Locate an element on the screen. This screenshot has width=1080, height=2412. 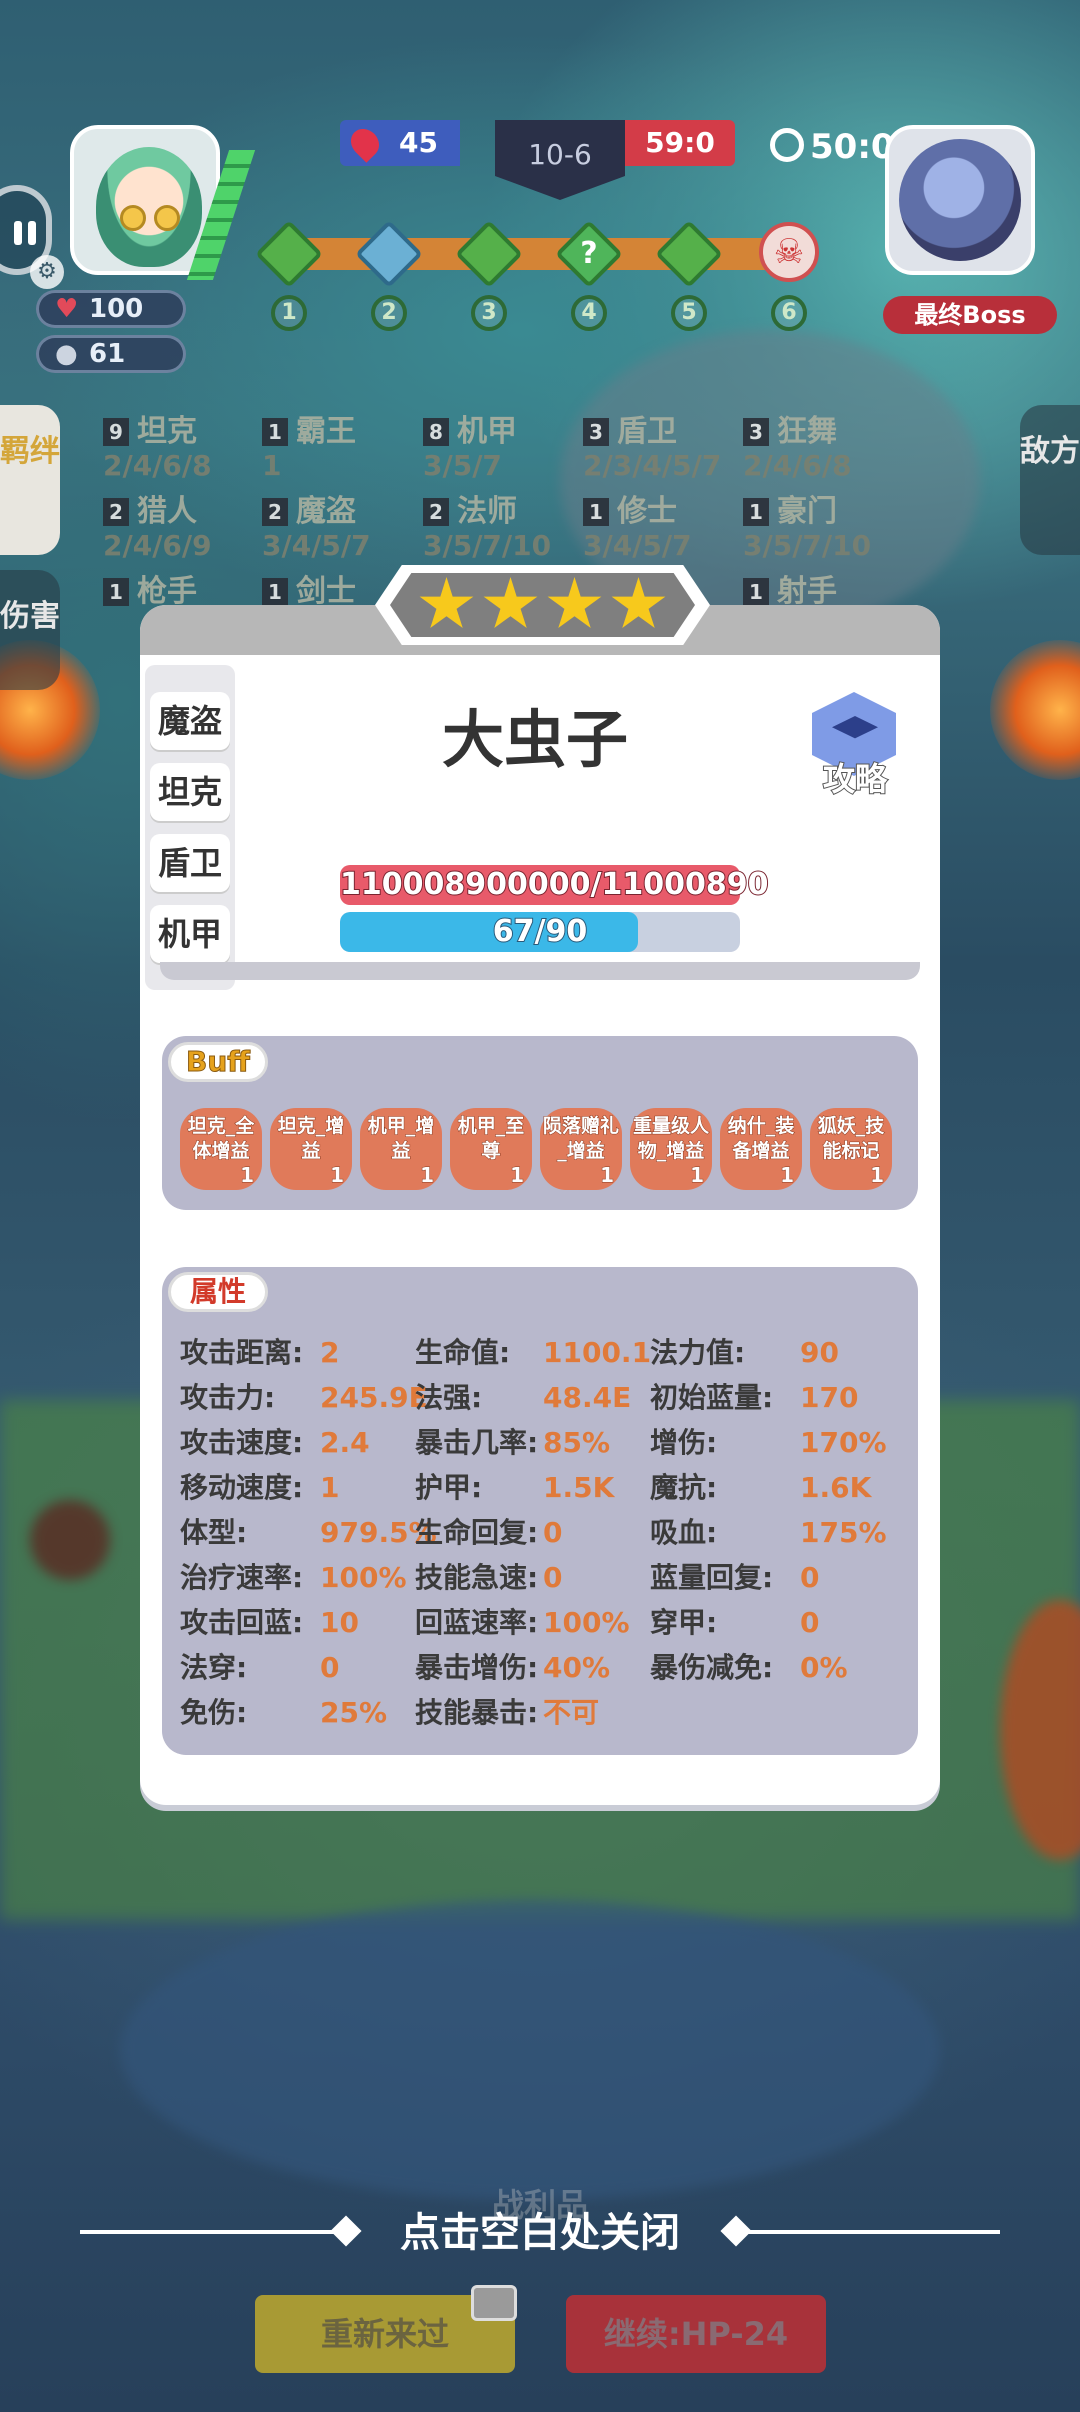
synergy-item: 1 修士 3/4/5/7 is located at coordinates (637, 528).